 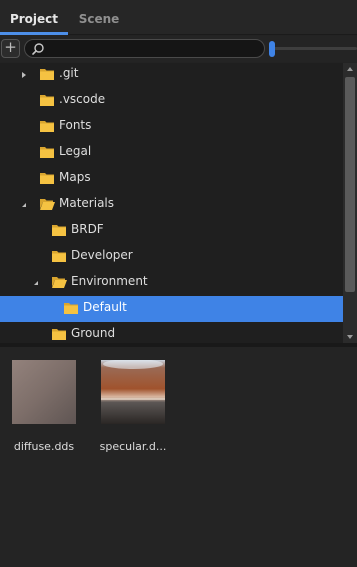 I want to click on tree-item: Environment, so click(x=171, y=283).